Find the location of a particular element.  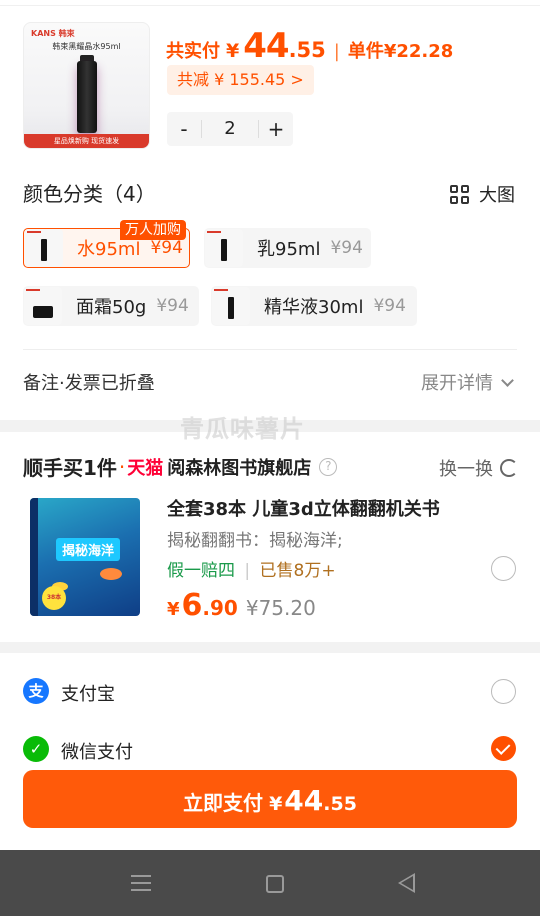

addon-price-decimal: .90 is located at coordinates (220, 608).